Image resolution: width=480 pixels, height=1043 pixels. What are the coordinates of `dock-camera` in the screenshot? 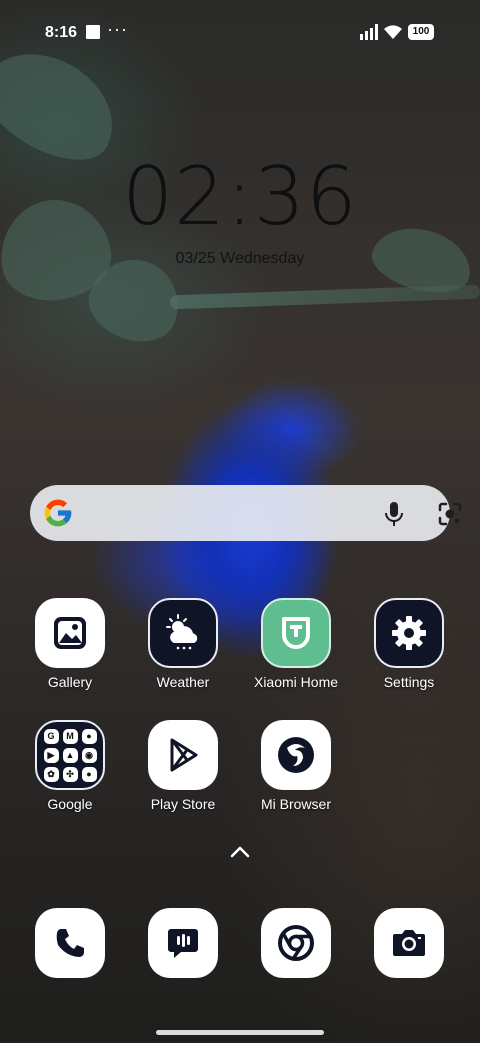 It's located at (409, 943).